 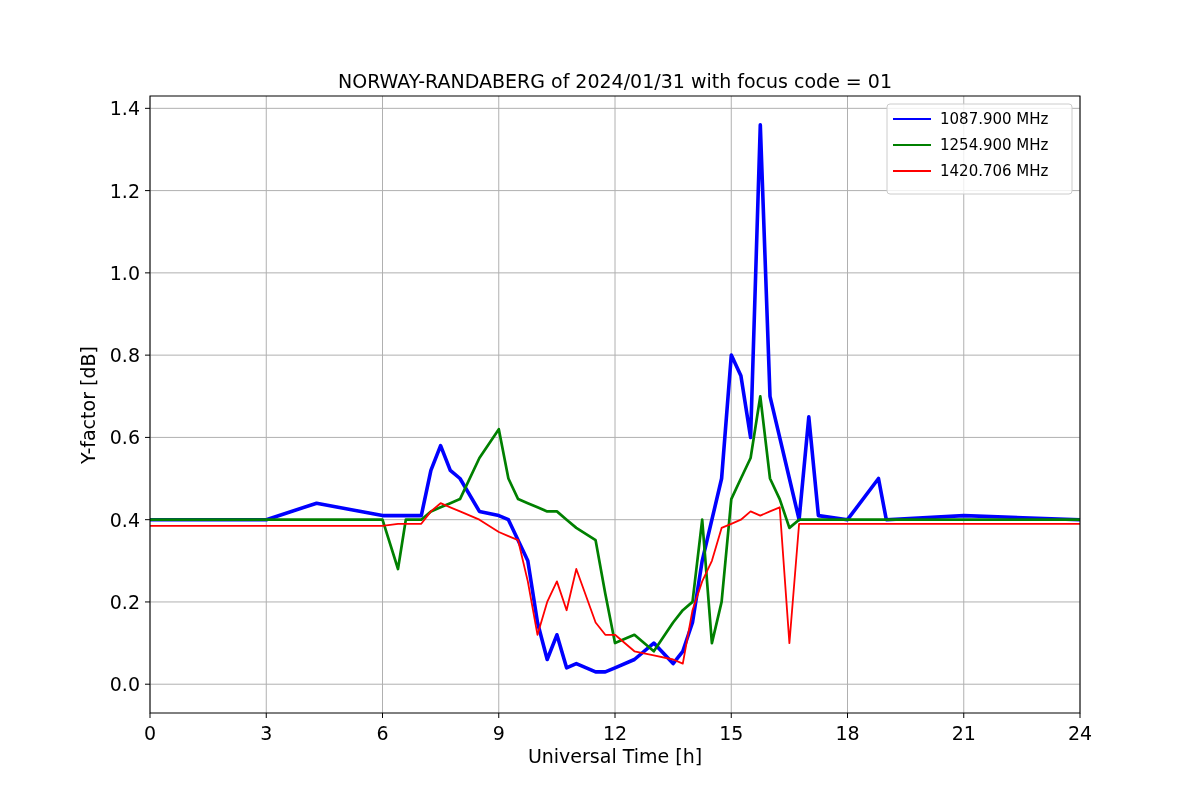 I want to click on legend-label: 1087.900 MHz, so click(x=994, y=119).